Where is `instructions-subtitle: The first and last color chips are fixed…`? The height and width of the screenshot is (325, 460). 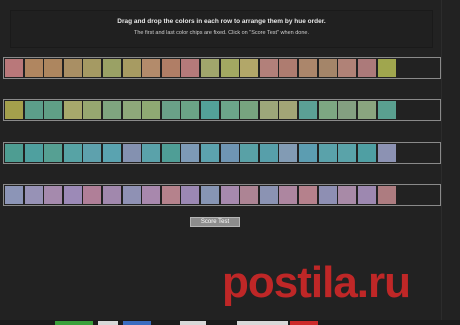 instructions-subtitle: The first and last color chips are fixed… is located at coordinates (221, 33).